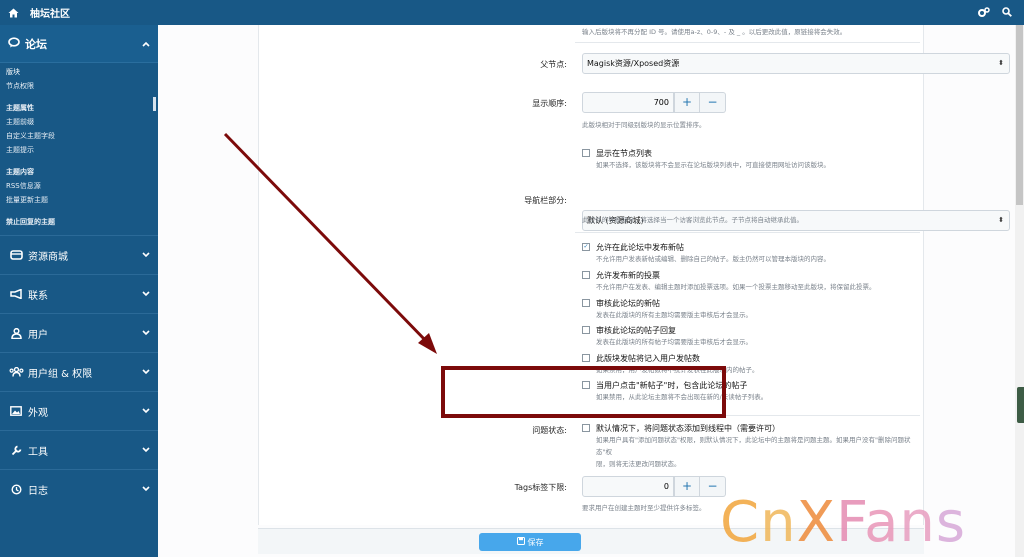  Describe the element at coordinates (667, 309) in the screenshot. I see `moderate-threads-option: 审核此论坛的新帖发表在此版块的所有主题均需要版主审核后才会显示。` at that location.